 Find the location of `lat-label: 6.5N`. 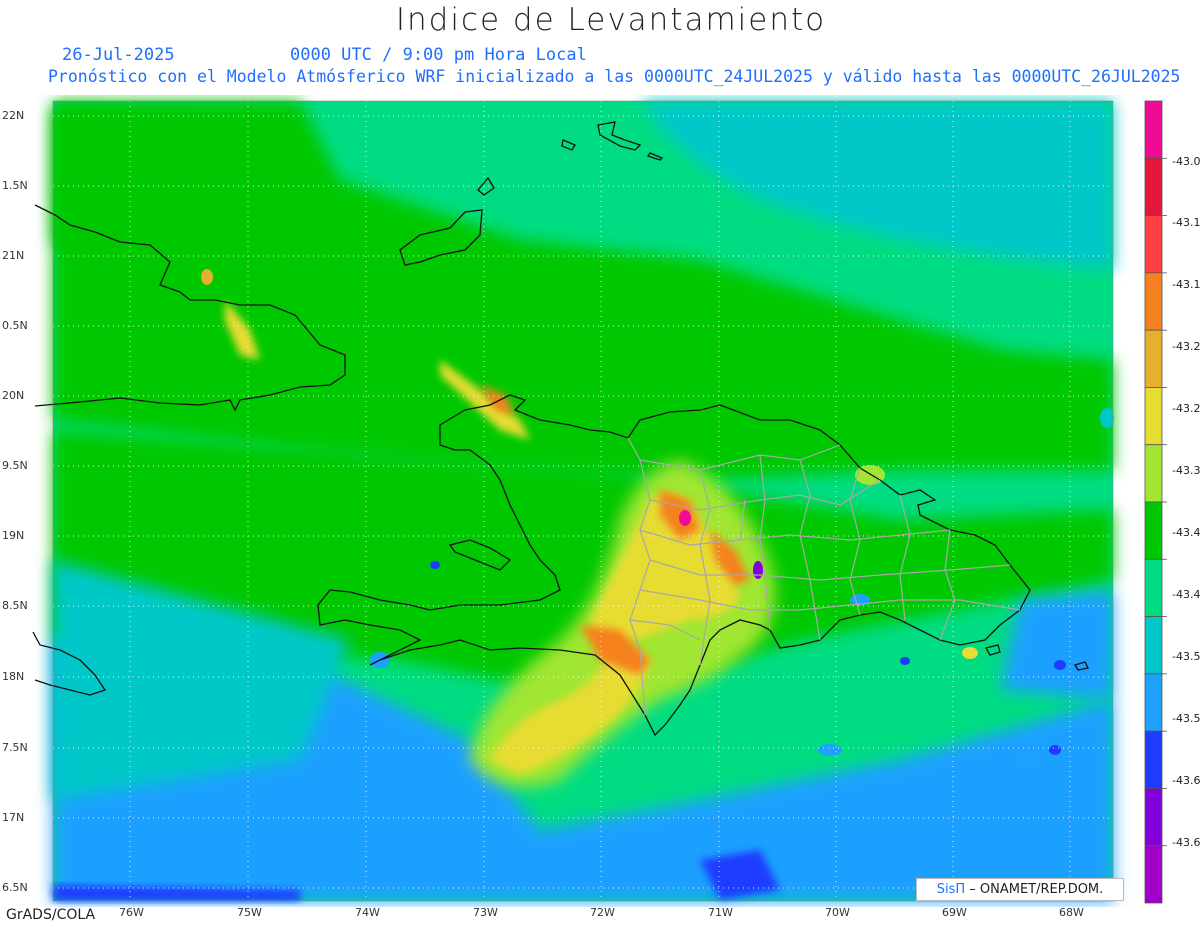

lat-label: 6.5N is located at coordinates (15, 887).